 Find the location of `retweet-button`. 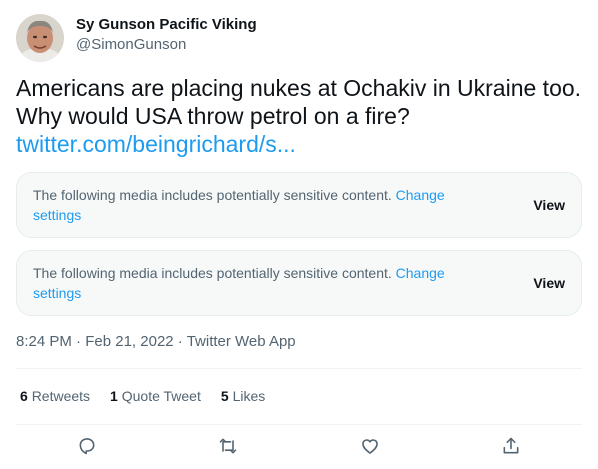

retweet-button is located at coordinates (228, 446).